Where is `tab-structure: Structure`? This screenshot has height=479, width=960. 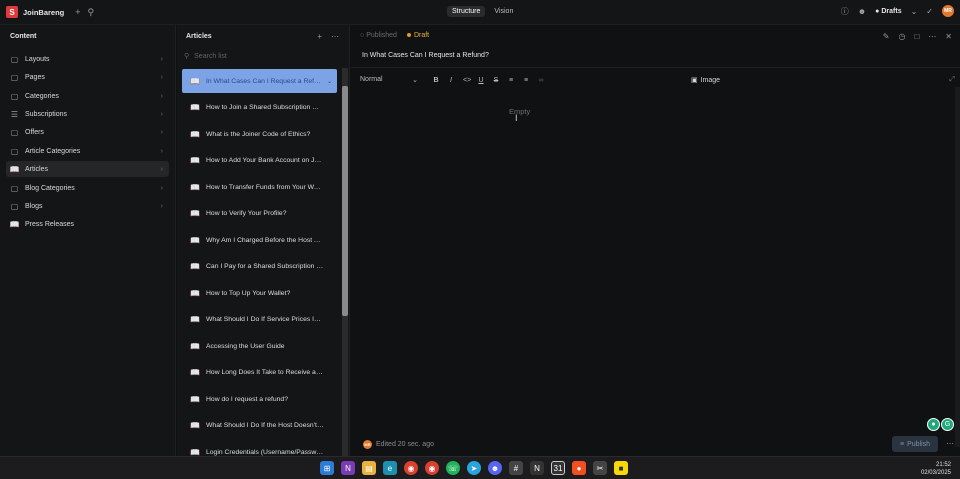 tab-structure: Structure is located at coordinates (466, 11).